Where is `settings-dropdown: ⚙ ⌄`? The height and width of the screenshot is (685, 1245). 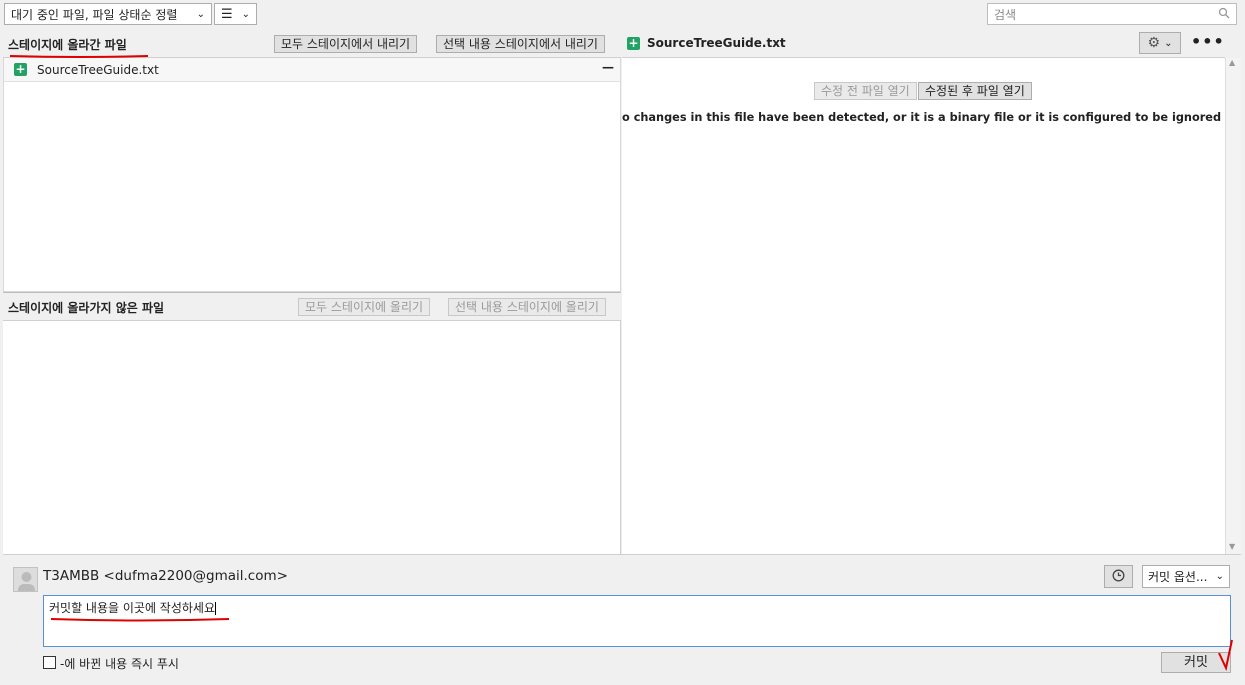
settings-dropdown: ⚙ ⌄ is located at coordinates (1160, 43).